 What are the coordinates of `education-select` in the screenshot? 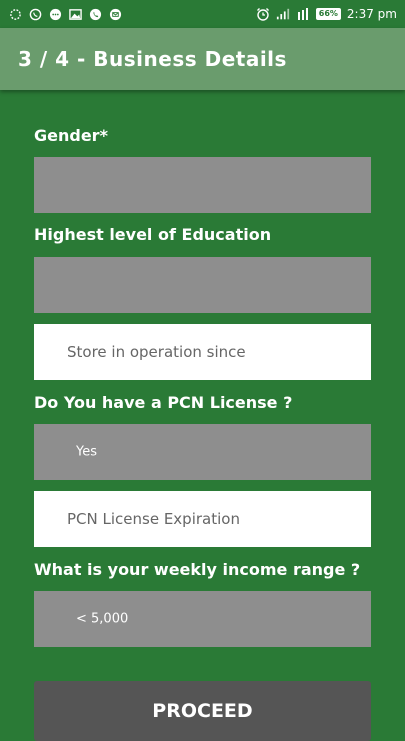 It's located at (202, 285).